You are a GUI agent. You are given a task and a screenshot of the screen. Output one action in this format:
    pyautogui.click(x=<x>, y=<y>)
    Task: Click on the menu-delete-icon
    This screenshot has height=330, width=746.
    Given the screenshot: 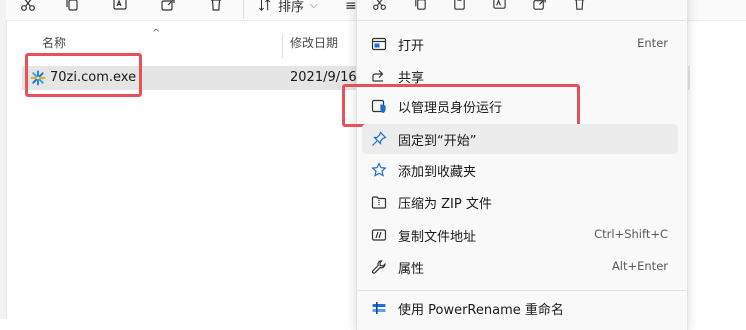 What is the action you would take?
    pyautogui.click(x=579, y=6)
    